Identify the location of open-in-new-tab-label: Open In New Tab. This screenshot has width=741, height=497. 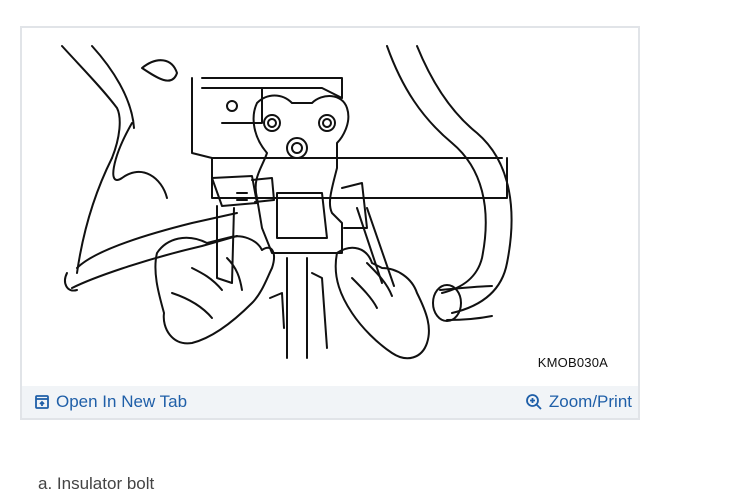
(122, 401).